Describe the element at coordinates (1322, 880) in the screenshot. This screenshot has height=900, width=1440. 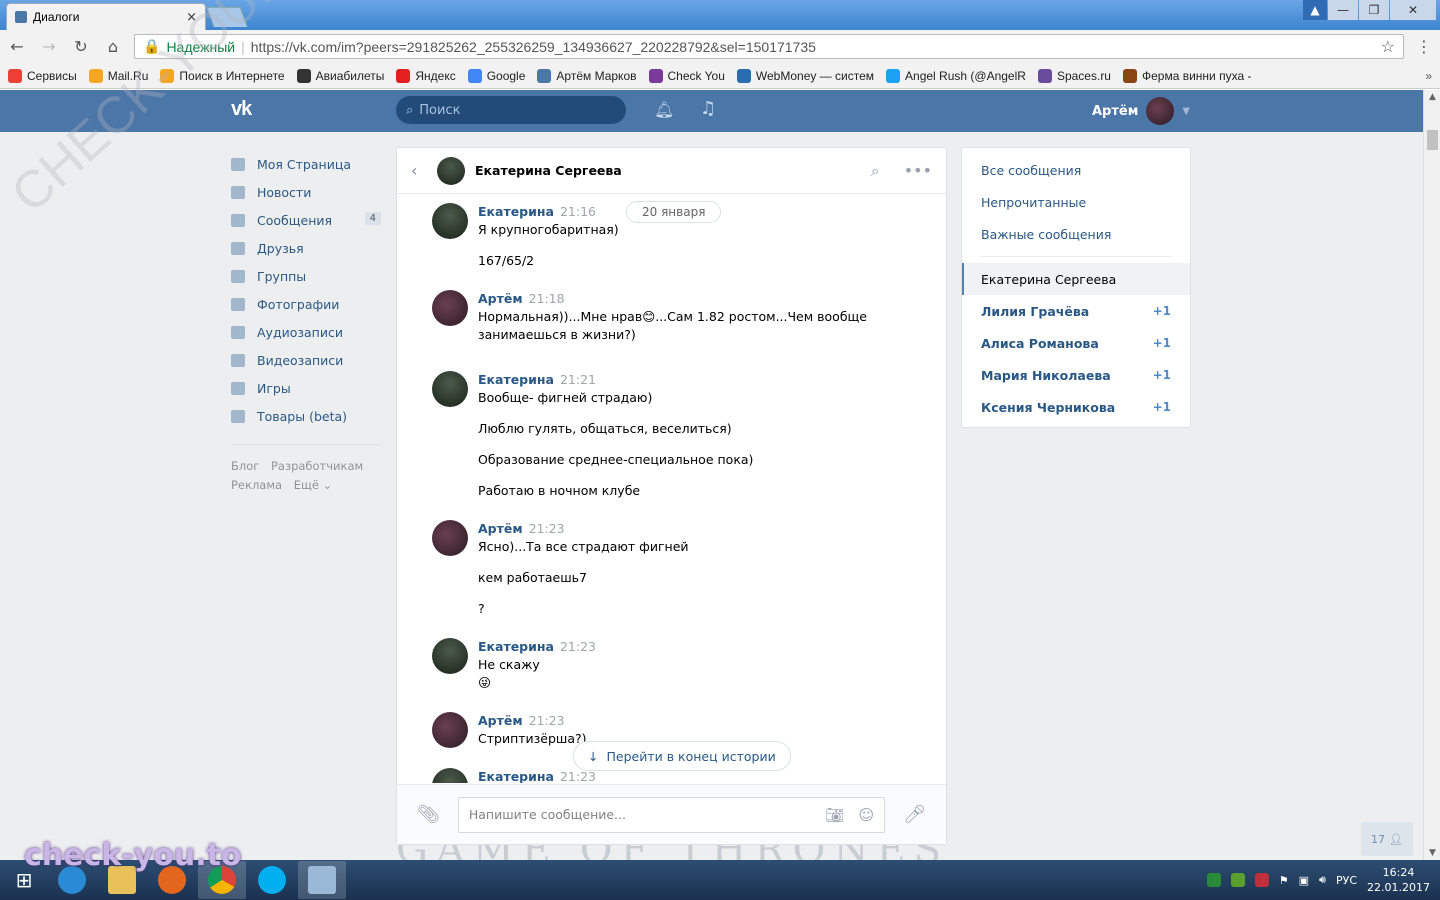
I see `volume-icon: 🔊︎` at that location.